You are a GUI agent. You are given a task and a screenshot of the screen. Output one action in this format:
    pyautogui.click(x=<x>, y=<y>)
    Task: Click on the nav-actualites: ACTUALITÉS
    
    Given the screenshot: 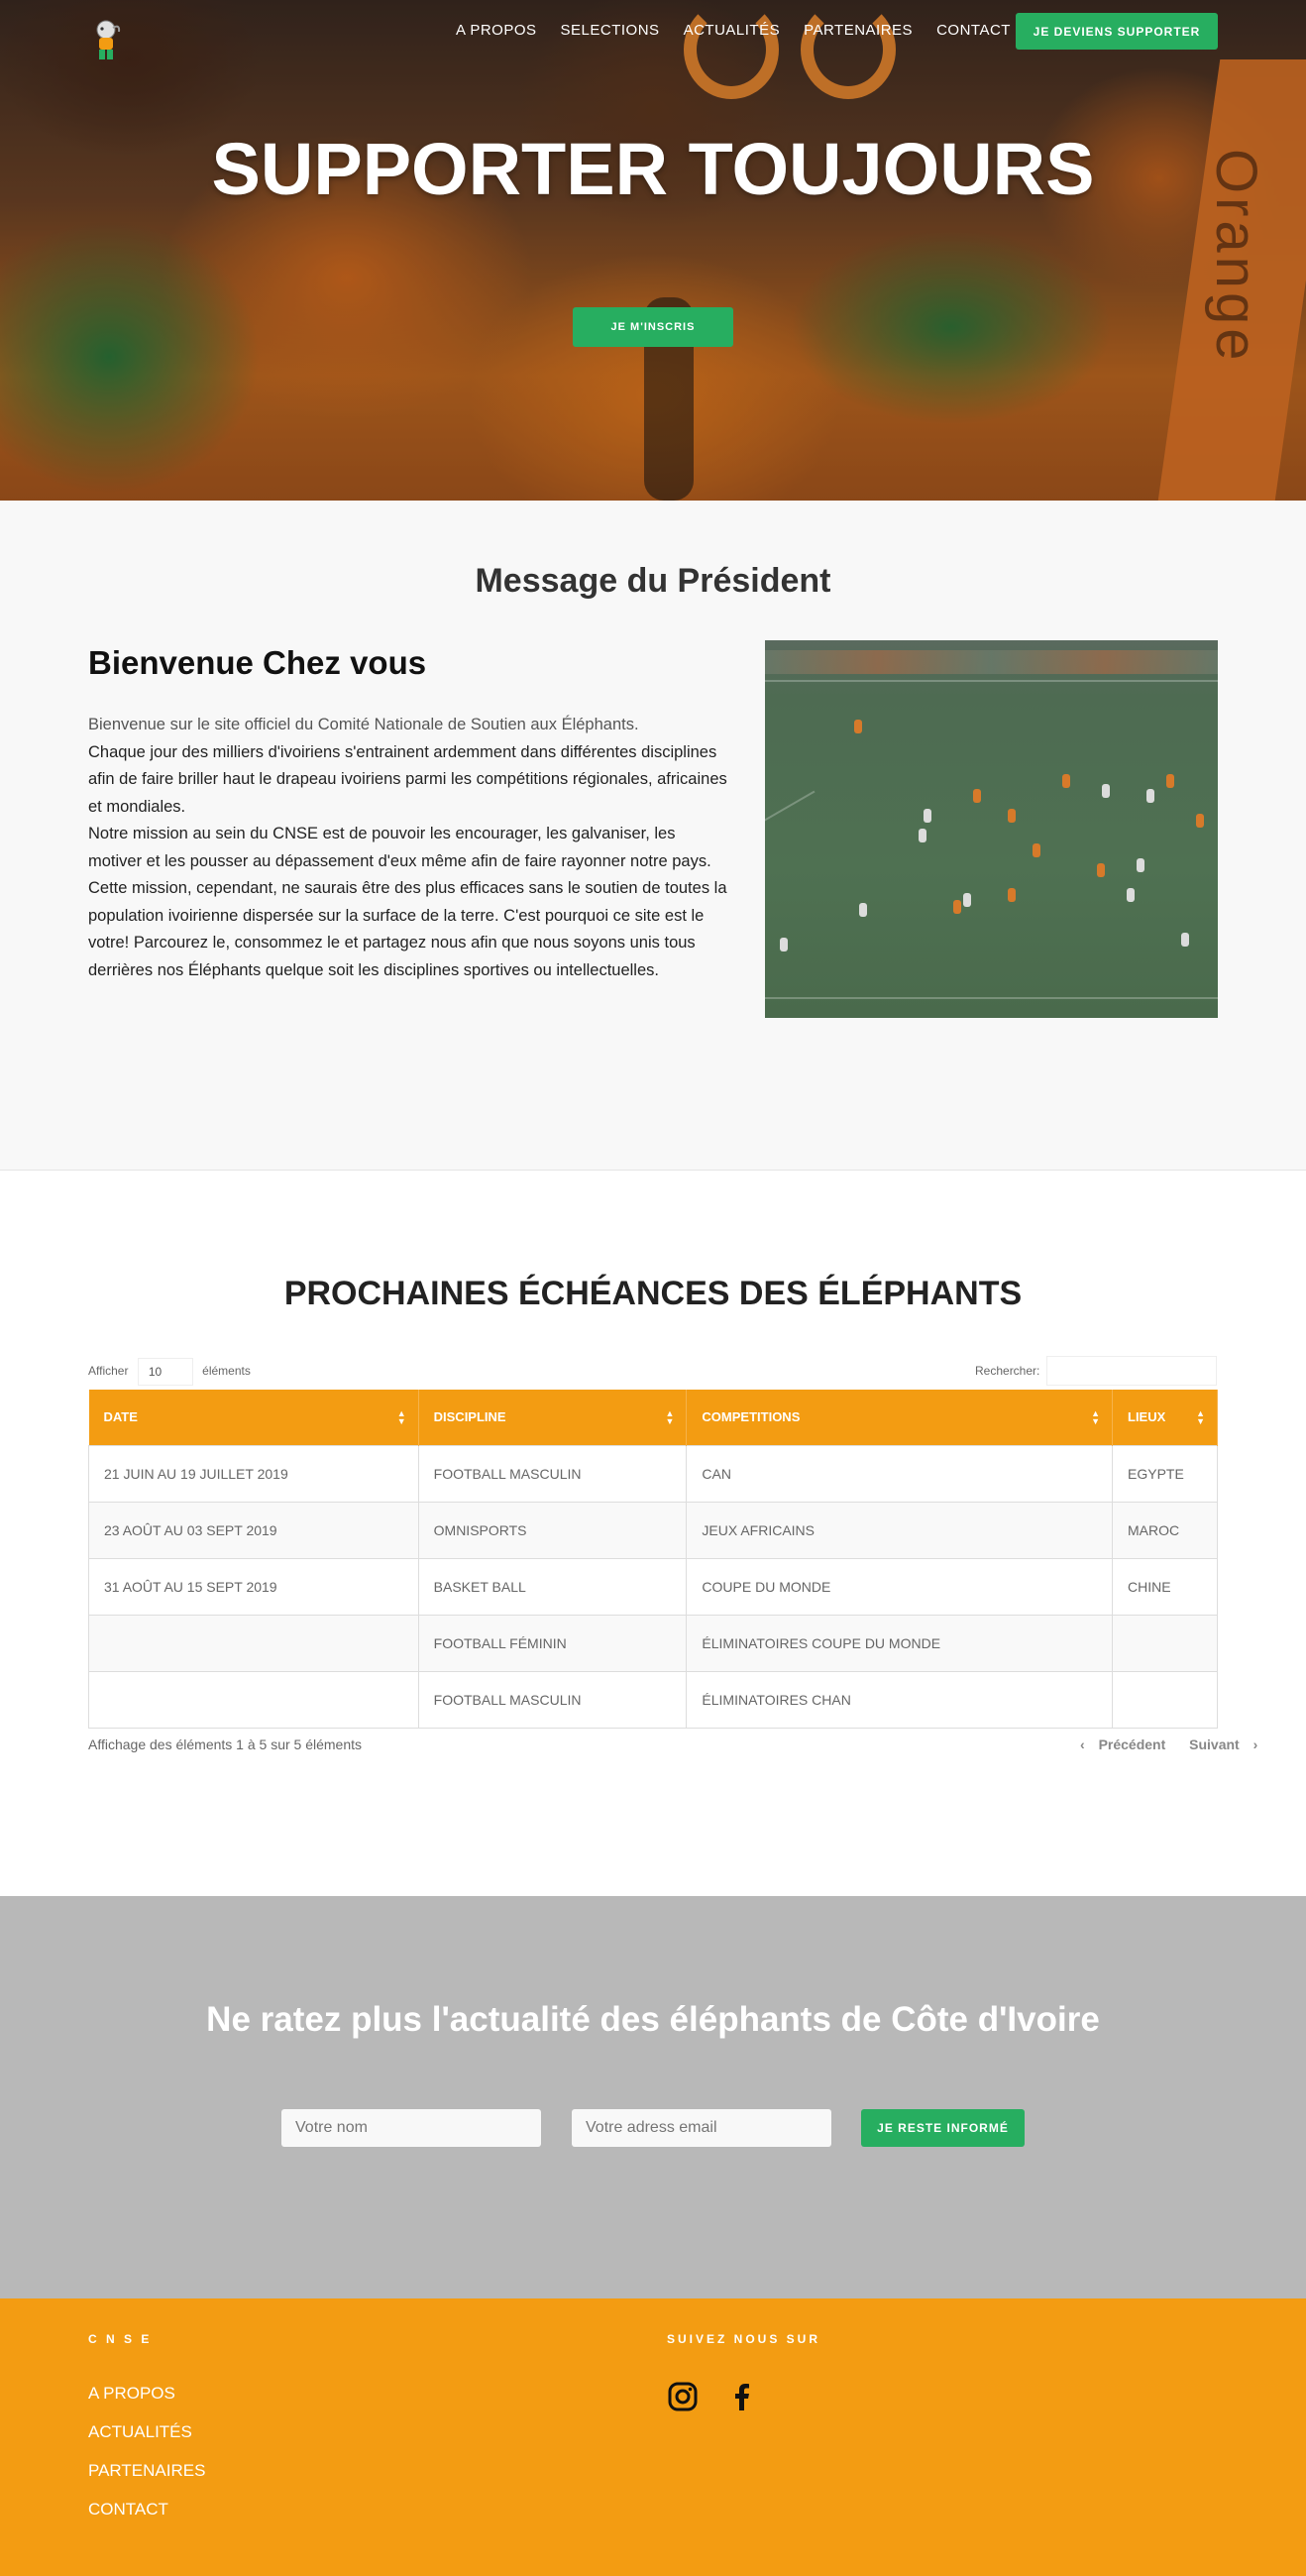 What is the action you would take?
    pyautogui.click(x=733, y=30)
    